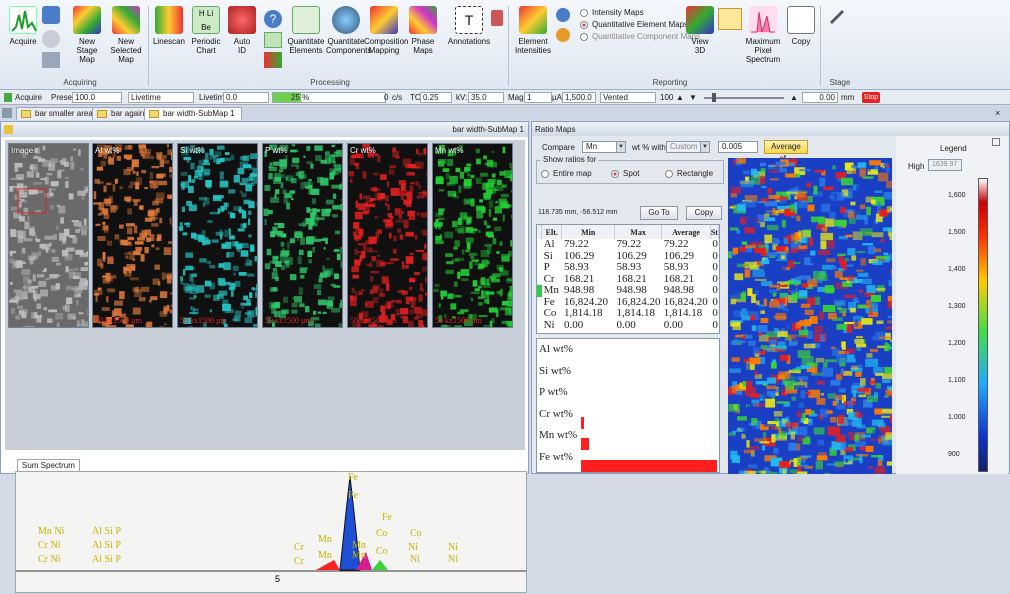 The height and width of the screenshot is (594, 1010). I want to click on down-arrow-icon: ▼, so click(693, 97).